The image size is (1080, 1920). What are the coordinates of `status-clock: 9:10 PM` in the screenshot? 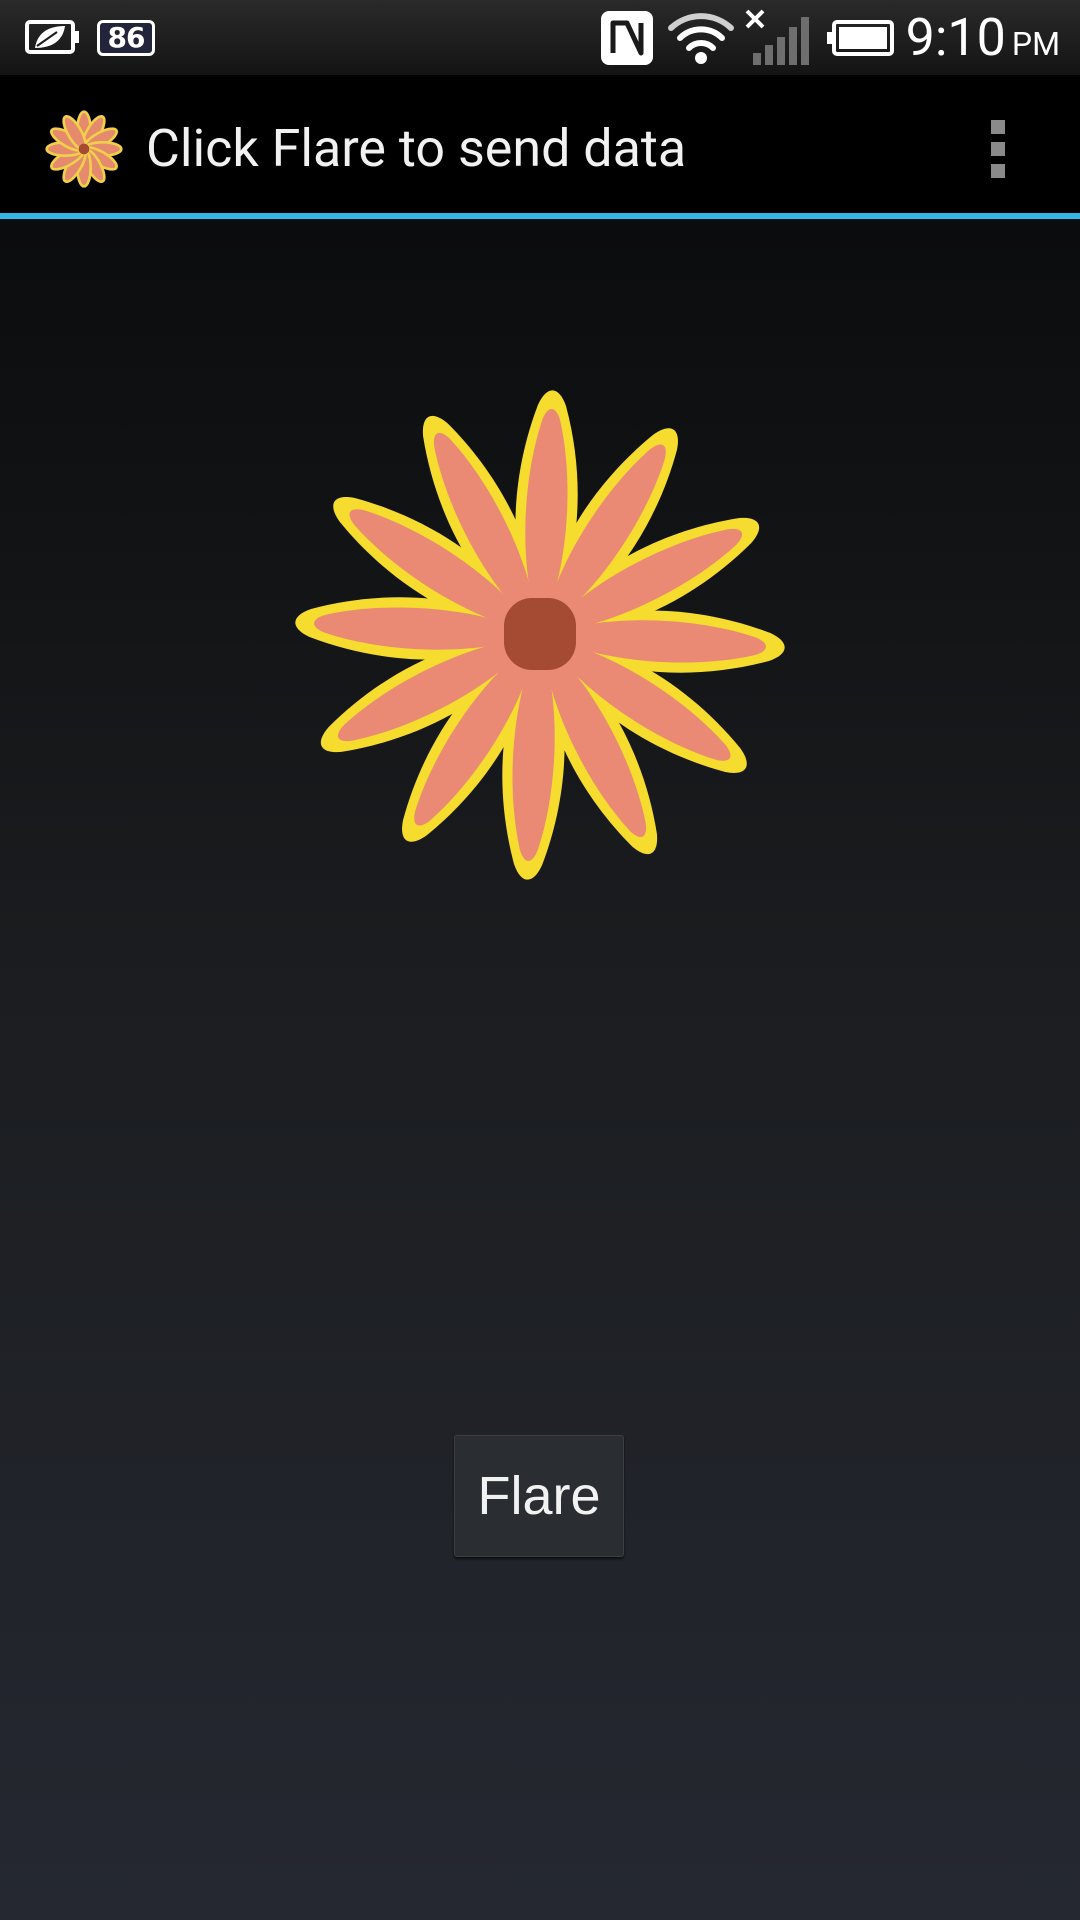 It's located at (983, 37).